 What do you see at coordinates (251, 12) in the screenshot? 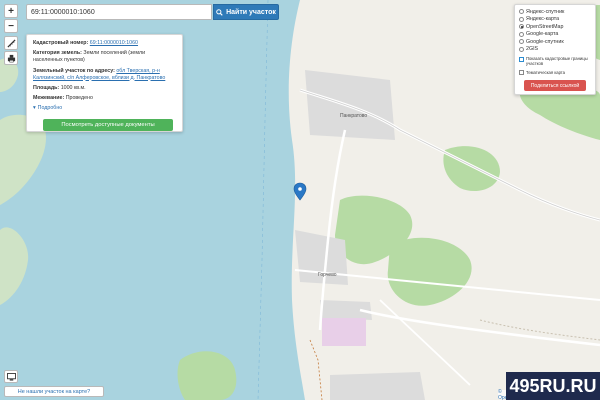
I see `search-button-label: Найти участок` at bounding box center [251, 12].